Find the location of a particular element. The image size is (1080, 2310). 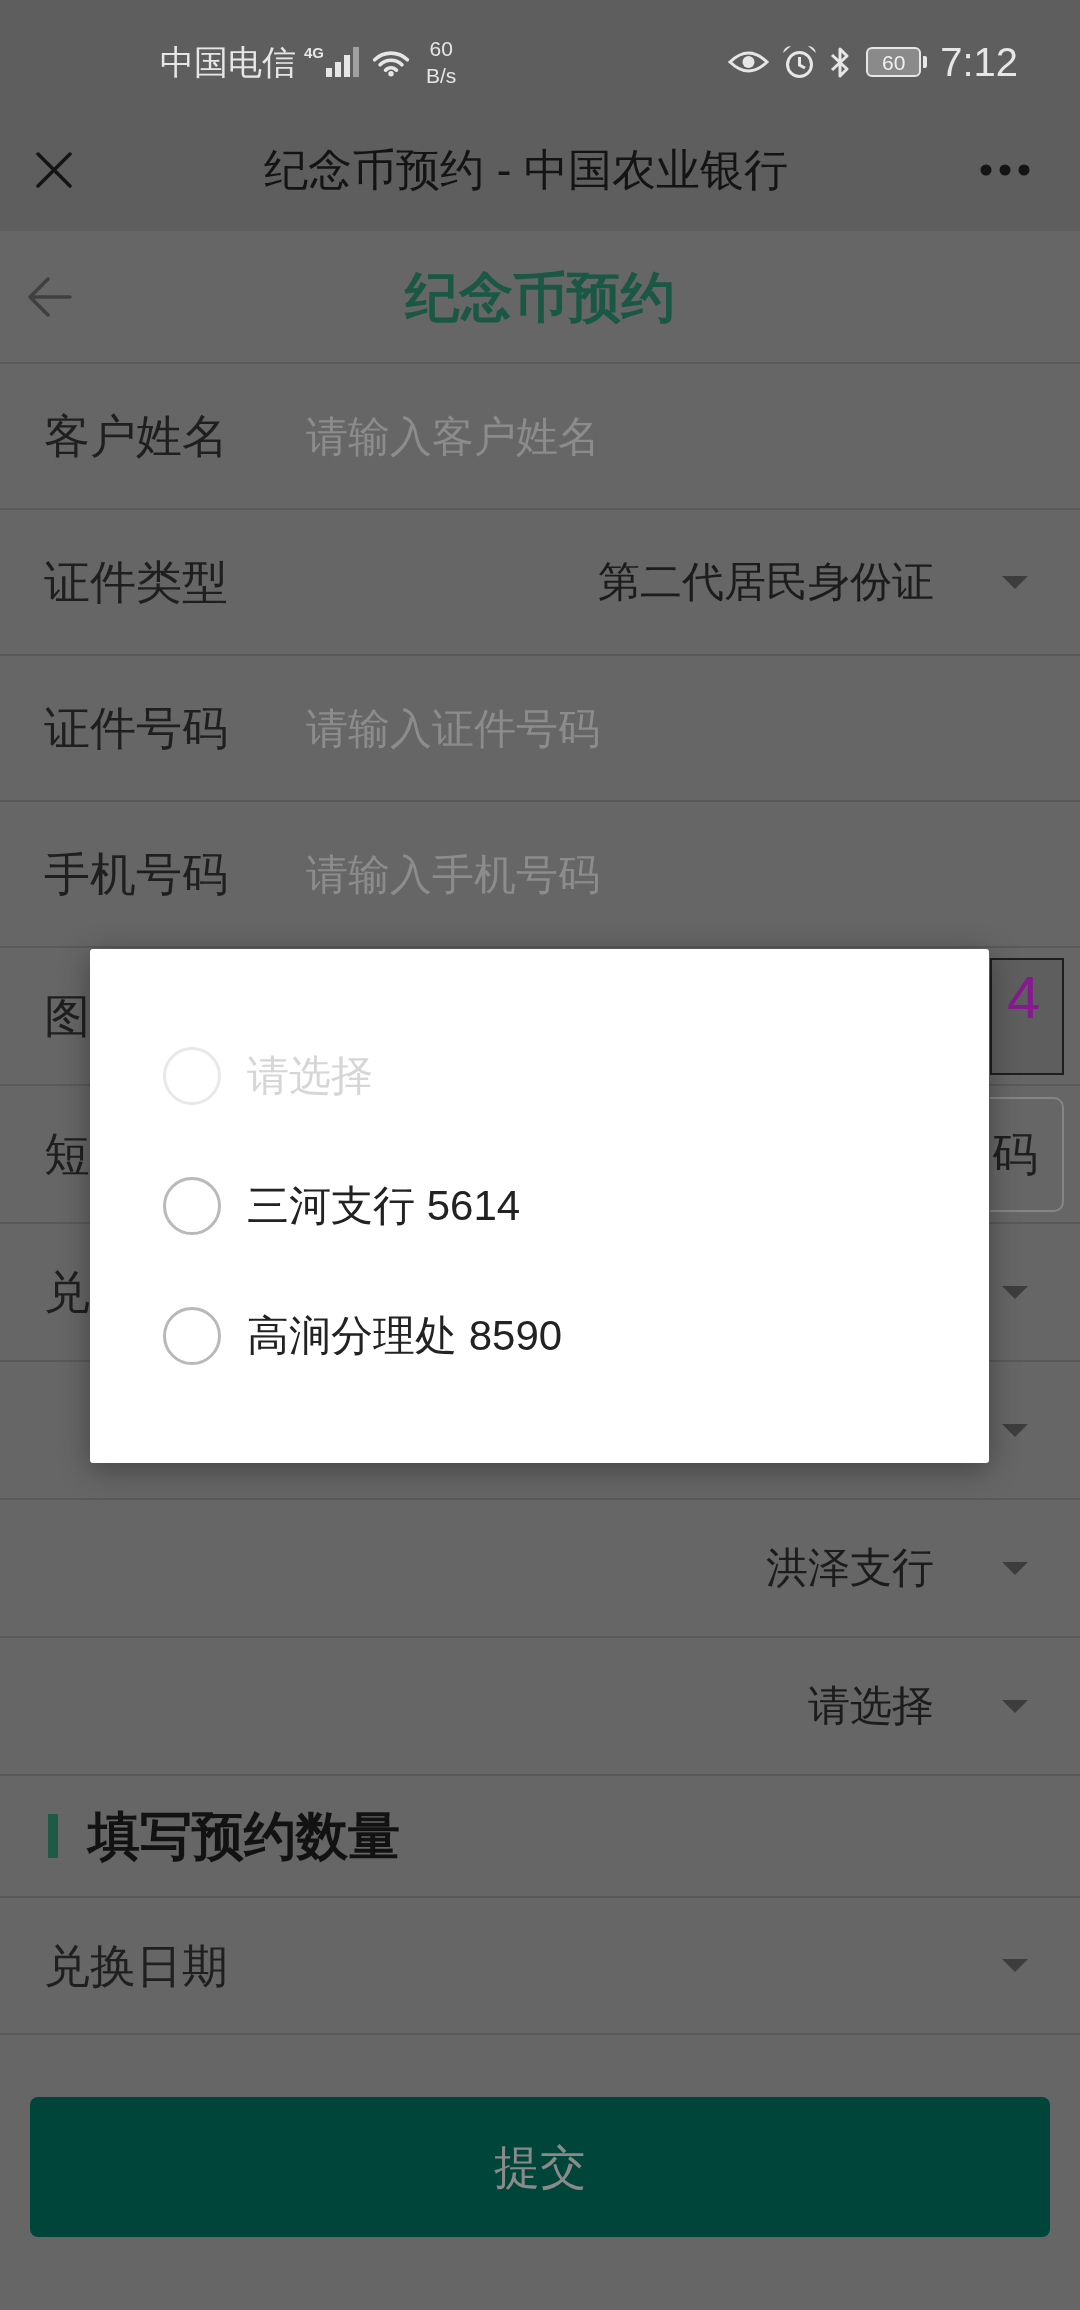

submit-button: 提交 is located at coordinates (540, 2167).